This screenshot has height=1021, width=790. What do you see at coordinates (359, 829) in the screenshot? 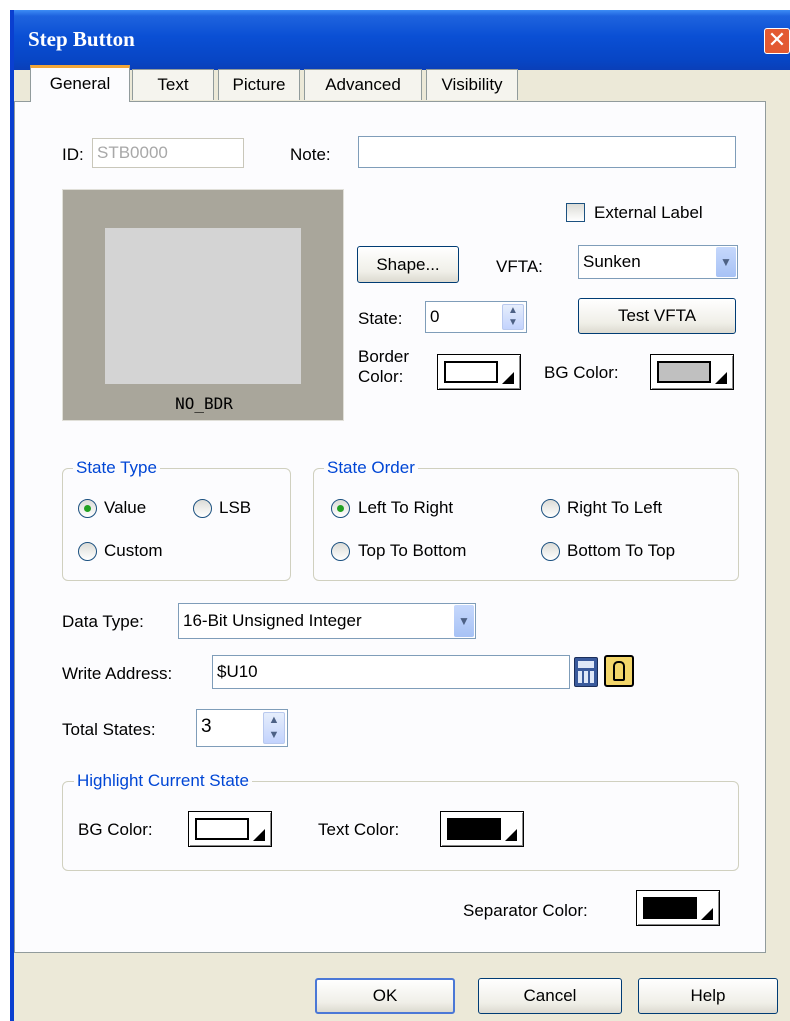
I see `highlight-text-color-label: Text Color:` at bounding box center [359, 829].